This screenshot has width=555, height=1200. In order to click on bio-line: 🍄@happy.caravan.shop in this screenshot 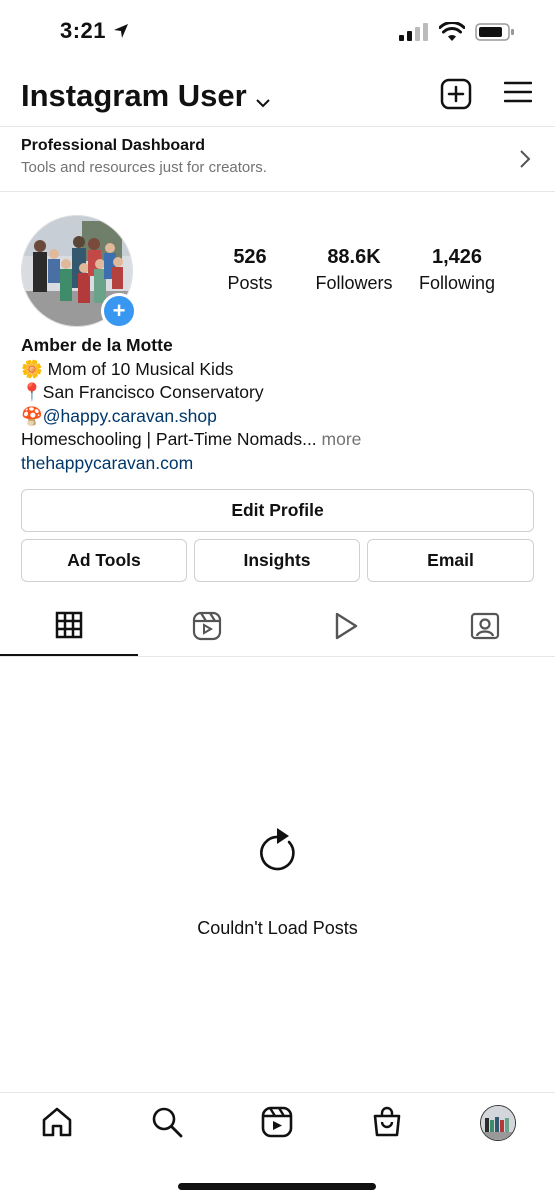, I will do `click(191, 417)`.